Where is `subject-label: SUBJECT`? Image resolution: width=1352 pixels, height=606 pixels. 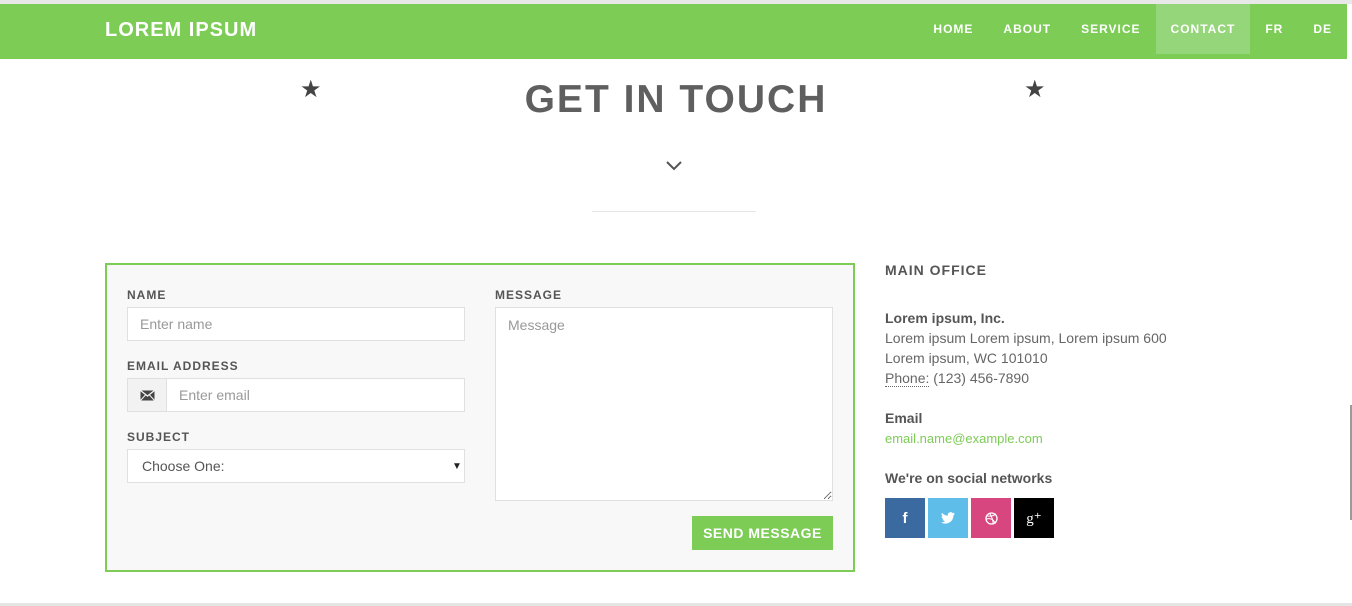
subject-label: SUBJECT is located at coordinates (159, 437).